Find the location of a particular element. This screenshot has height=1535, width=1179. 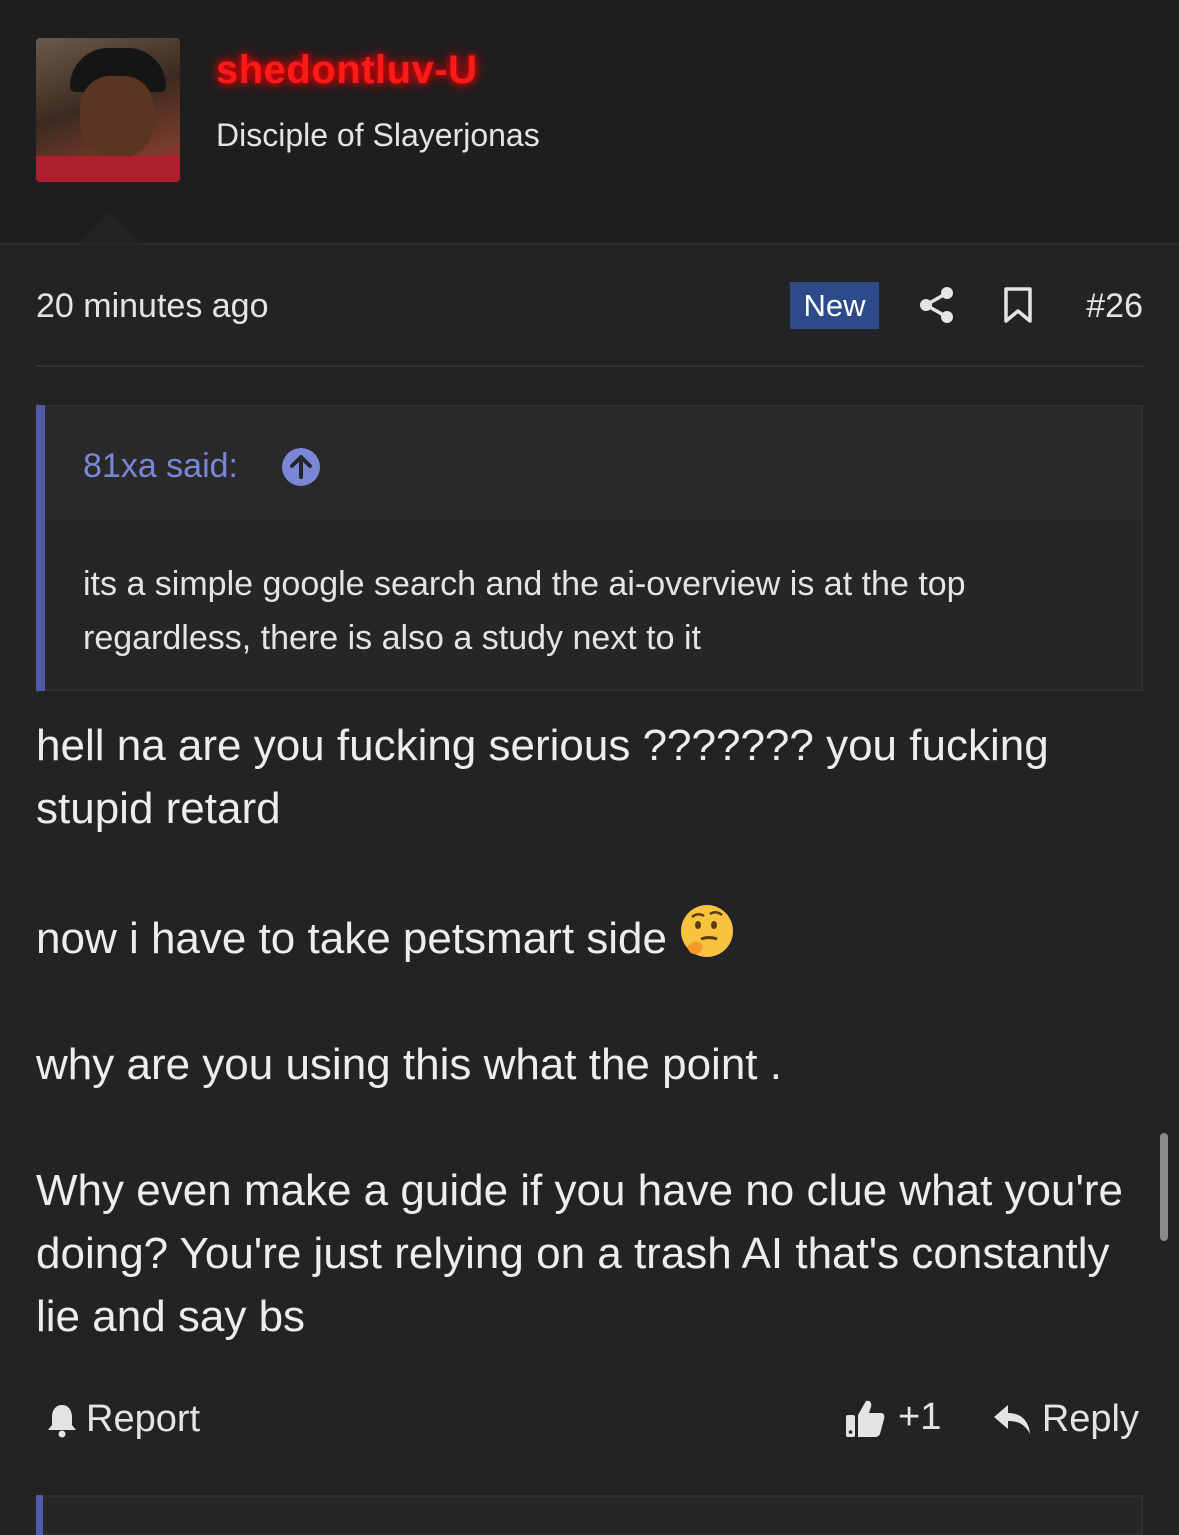

avatar-face is located at coordinates (117, 117).